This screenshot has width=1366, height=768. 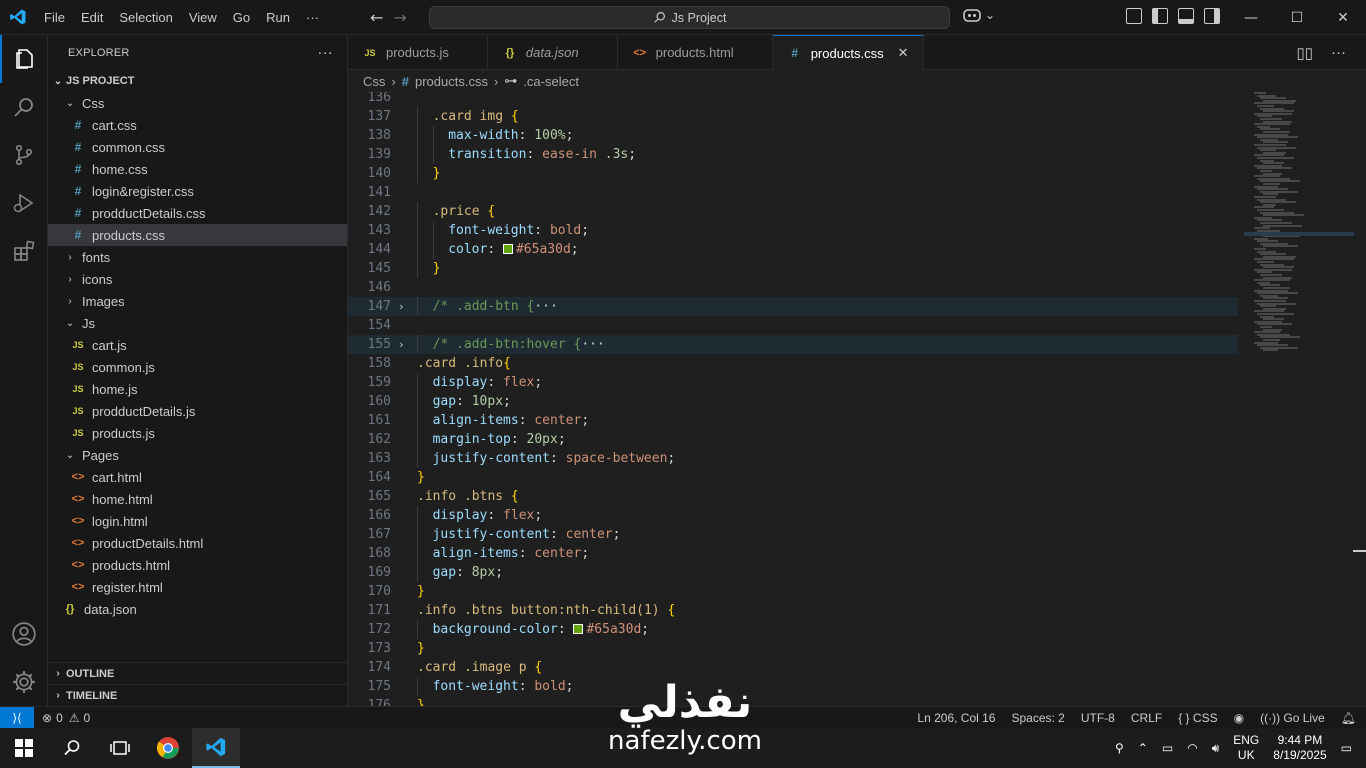 What do you see at coordinates (312, 17) in the screenshot?
I see `menu-item: ···` at bounding box center [312, 17].